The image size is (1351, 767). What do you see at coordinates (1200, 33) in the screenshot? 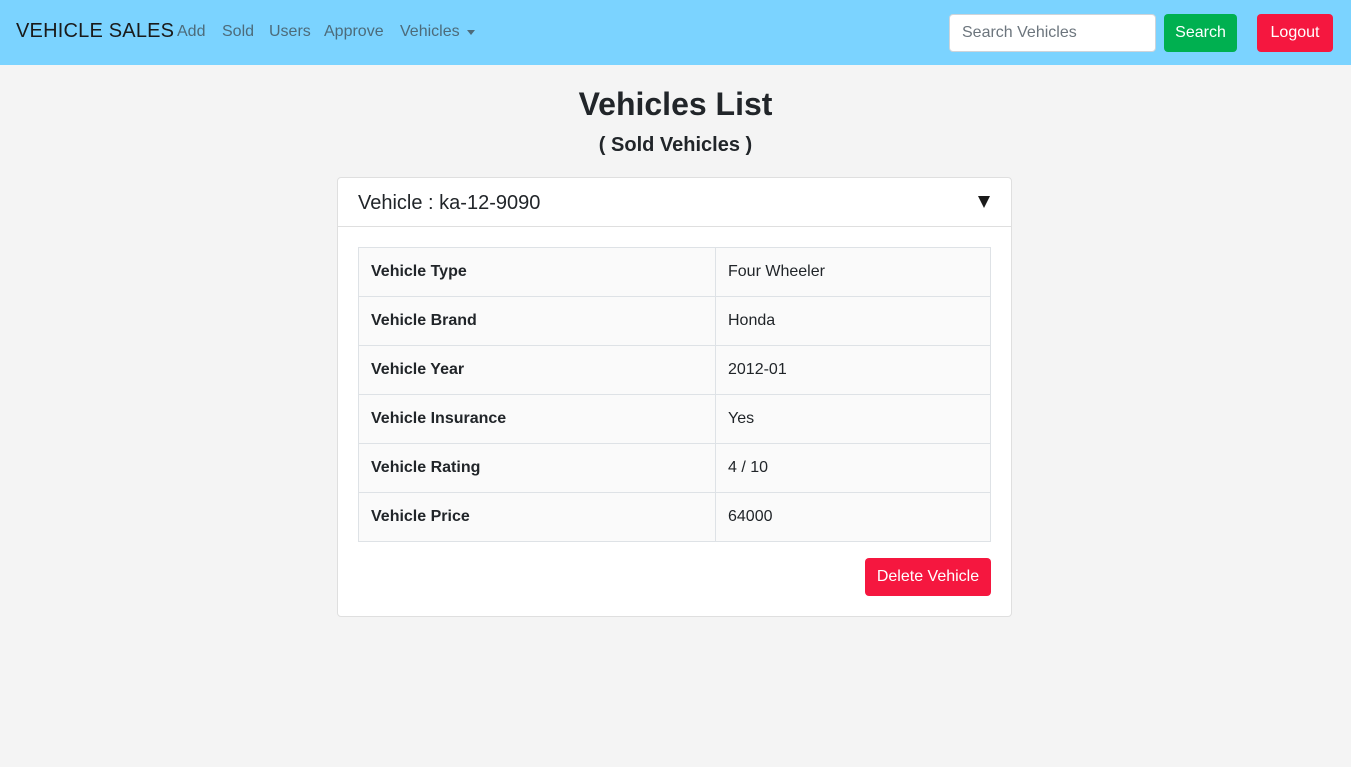
I see `search-button: Search` at bounding box center [1200, 33].